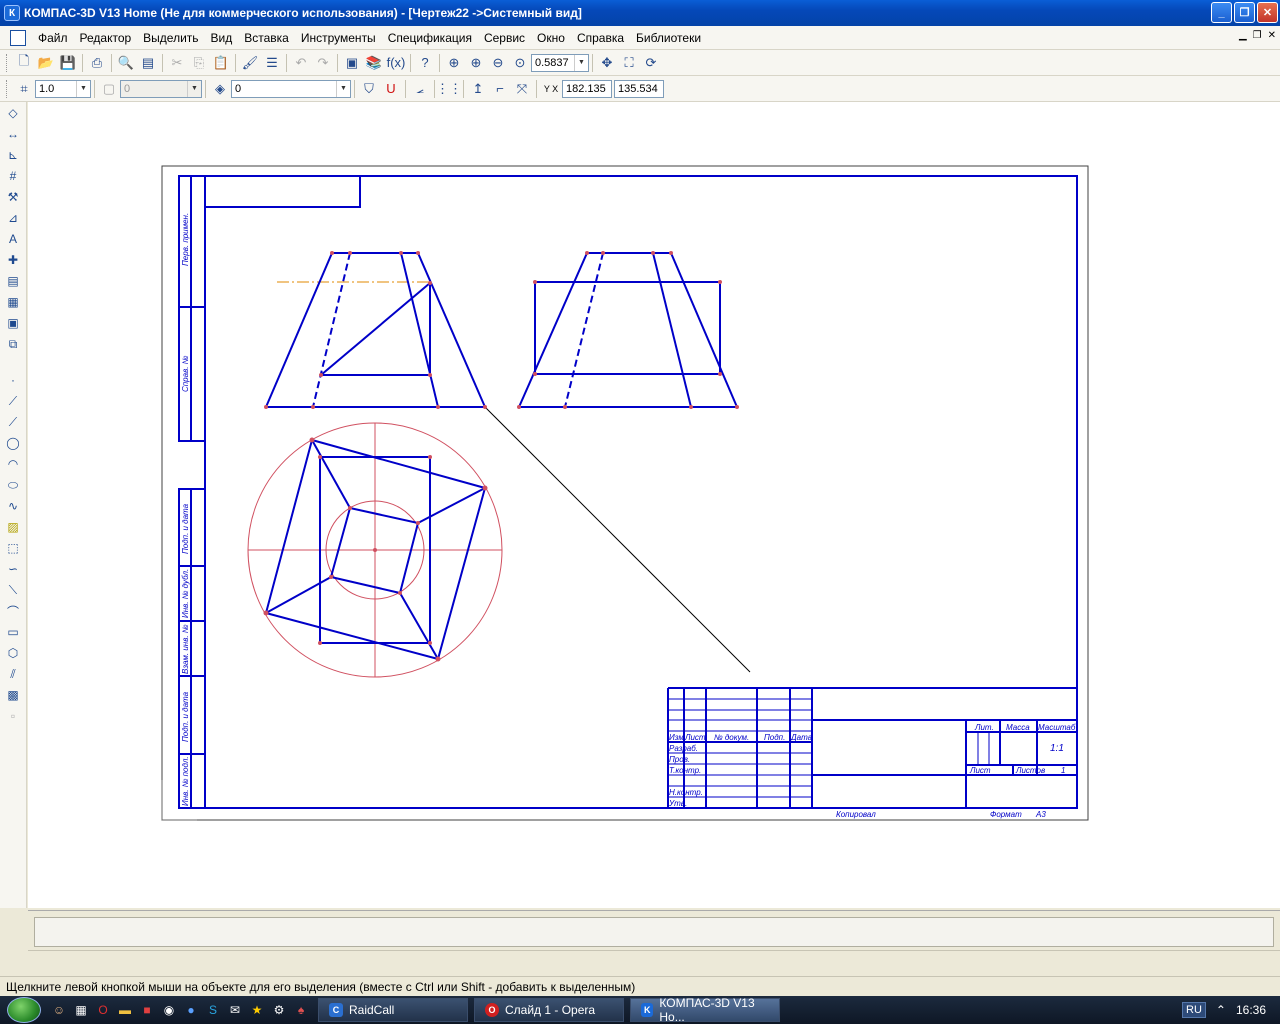  I want to click on geometry-icon: ◇, so click(13, 113).